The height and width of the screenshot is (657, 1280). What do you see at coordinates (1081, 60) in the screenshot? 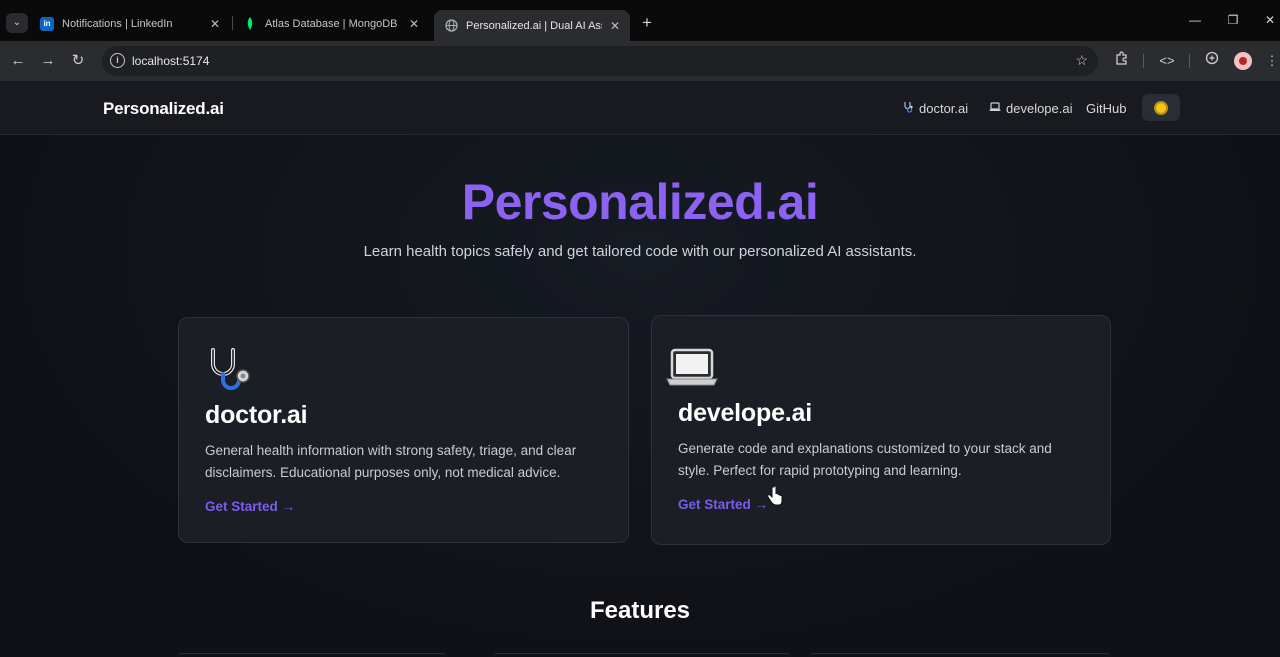
I see `bookmark-star-icon: ☆` at bounding box center [1081, 60].